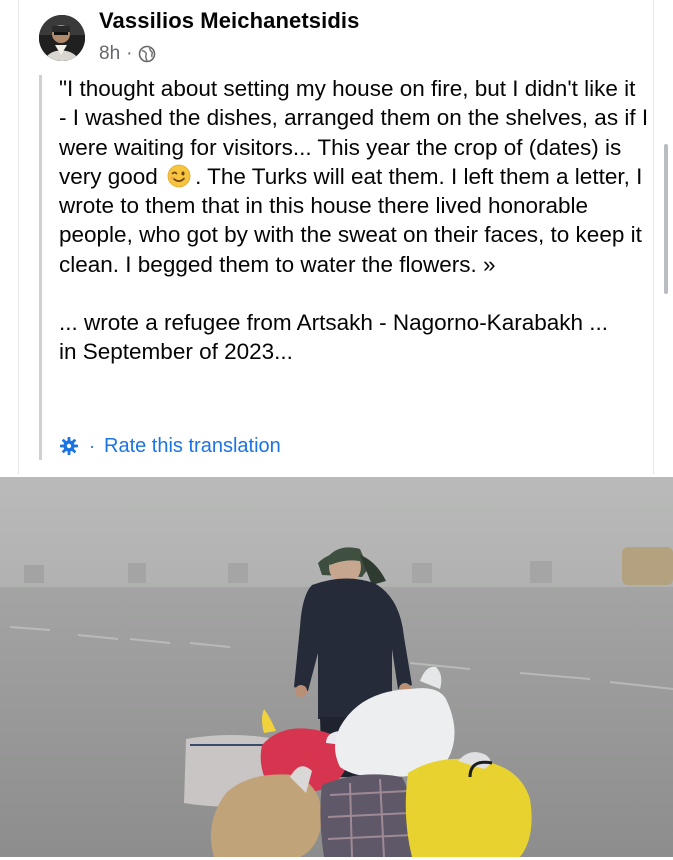 This screenshot has height=860, width=673. I want to click on rate-translation-link: Rate this translation, so click(192, 446).